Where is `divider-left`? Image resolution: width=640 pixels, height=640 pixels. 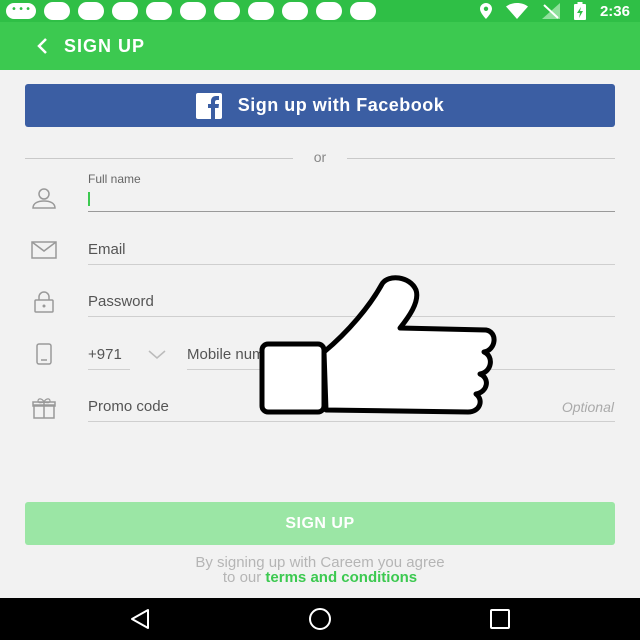 divider-left is located at coordinates (159, 158).